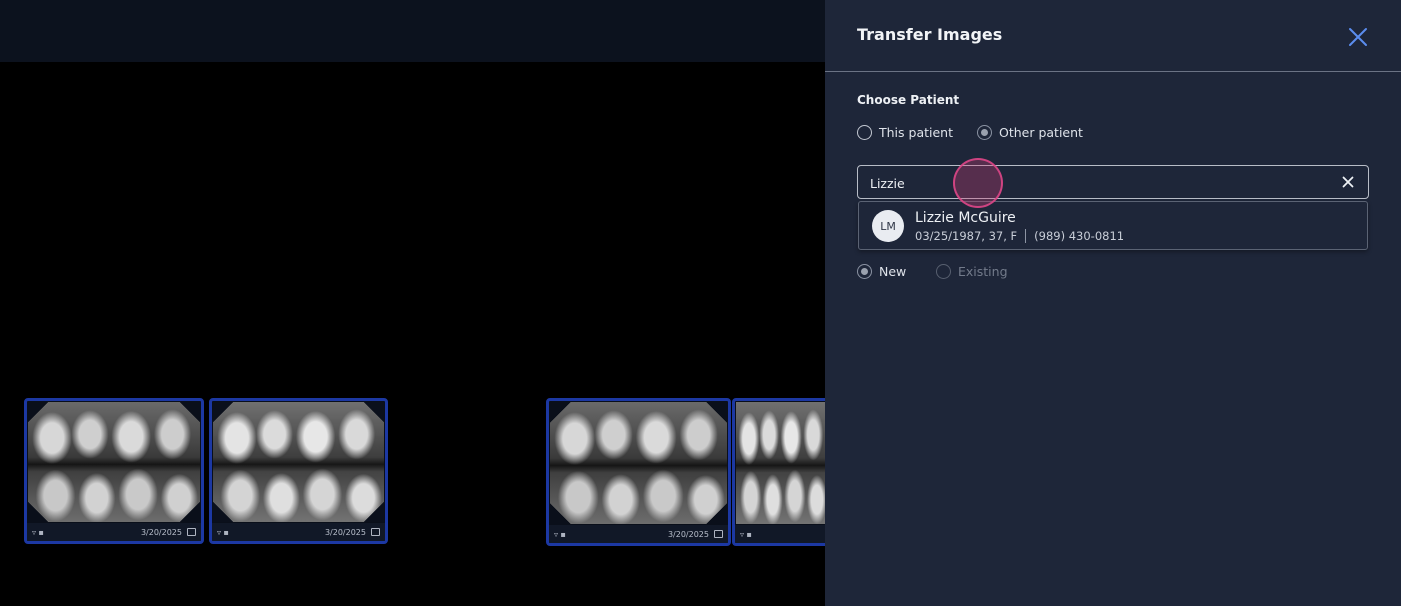 The image size is (1401, 606). Describe the element at coordinates (916, 132) in the screenshot. I see `radio-label: This patient` at that location.